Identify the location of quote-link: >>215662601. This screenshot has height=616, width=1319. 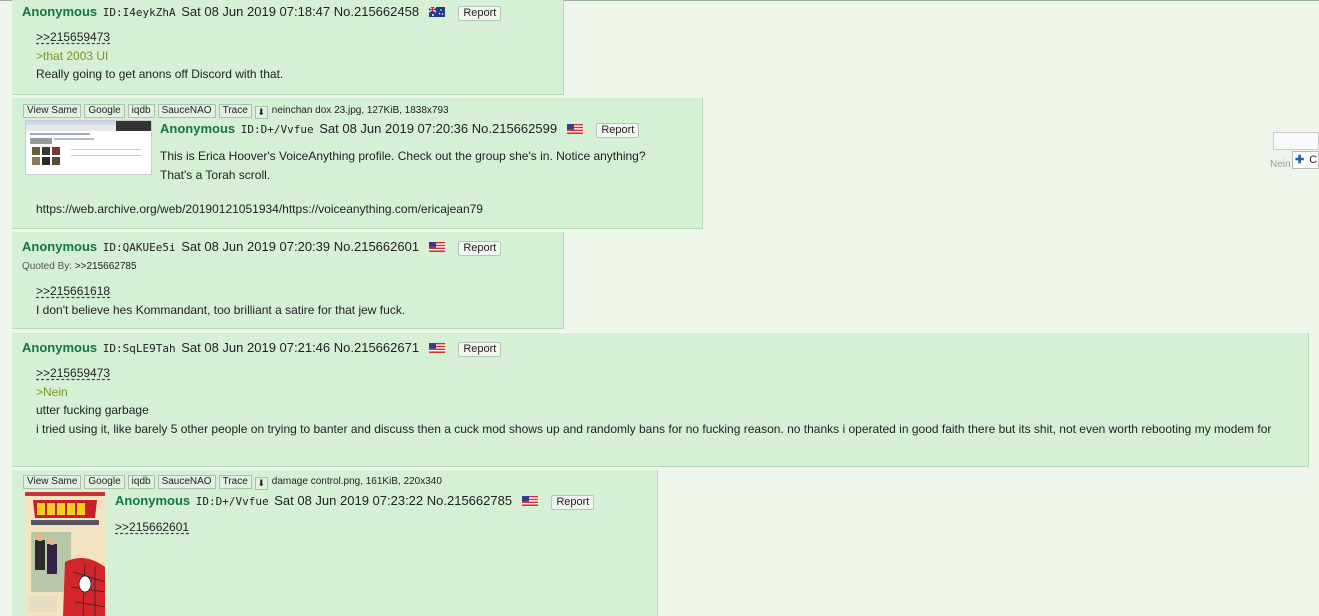
(375, 527).